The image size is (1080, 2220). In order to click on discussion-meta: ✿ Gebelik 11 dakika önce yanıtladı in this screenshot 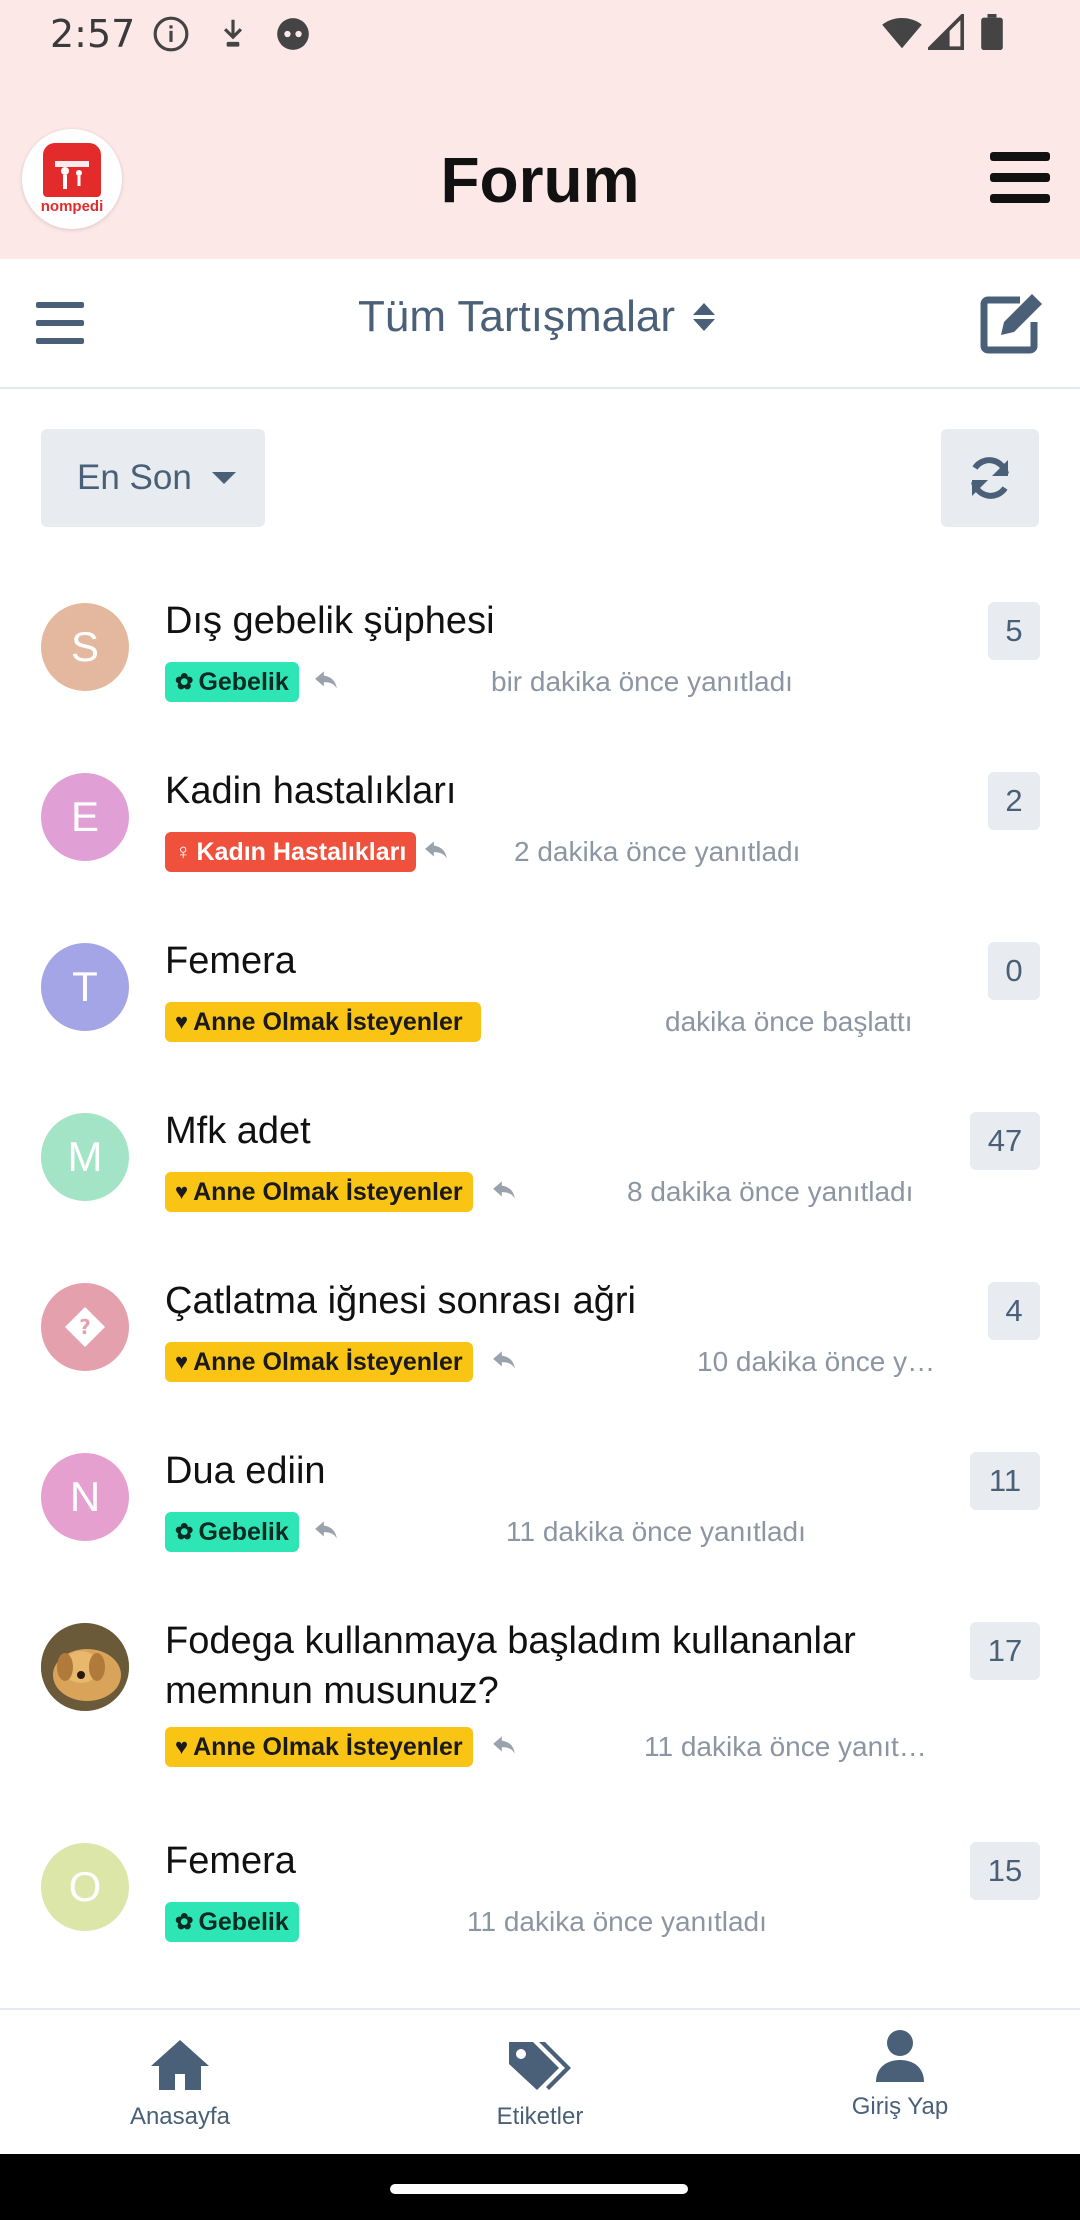, I will do `click(555, 1533)`.